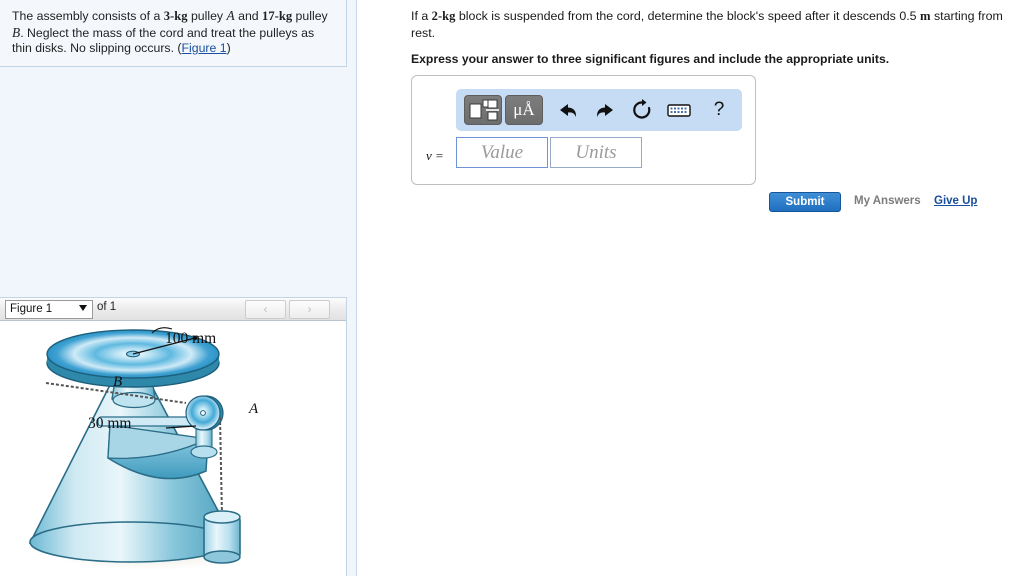 This screenshot has width=1024, height=576. I want to click on figure-1-link: Figure 1, so click(204, 48).